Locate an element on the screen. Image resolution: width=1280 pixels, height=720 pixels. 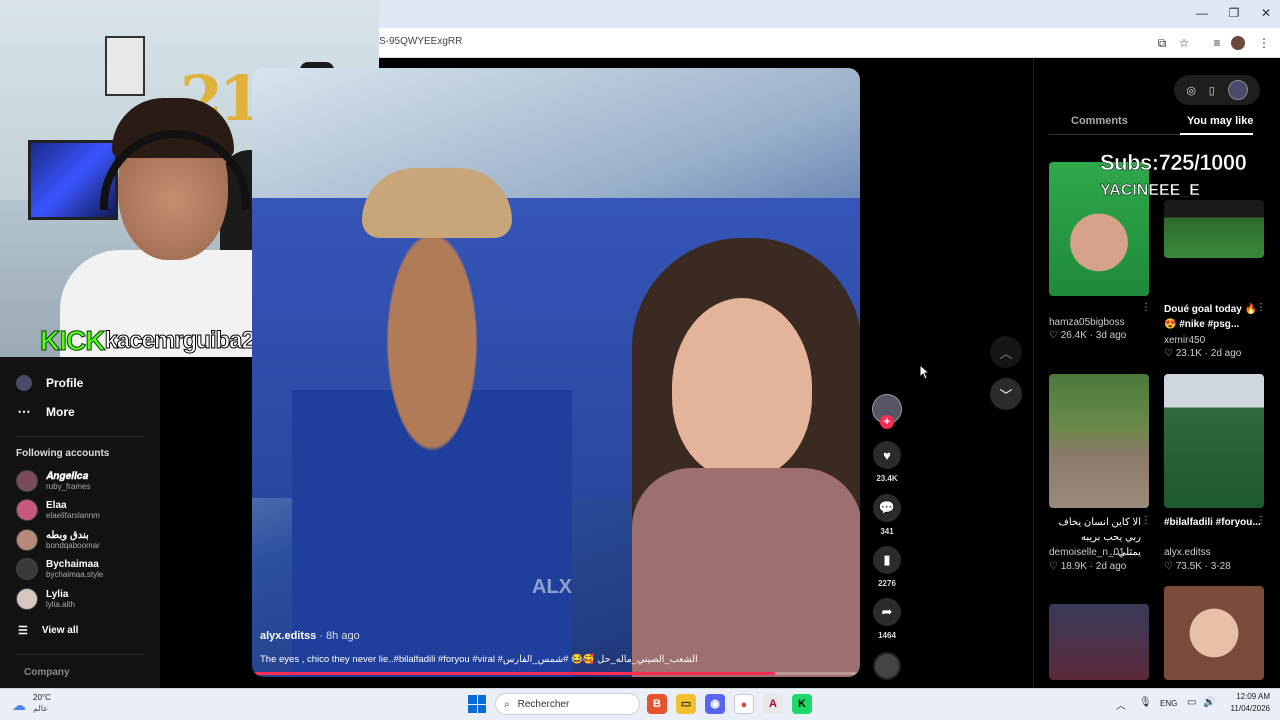
card-stats: ♡ 26.4K · 3d ago is located at coordinates (1088, 335).